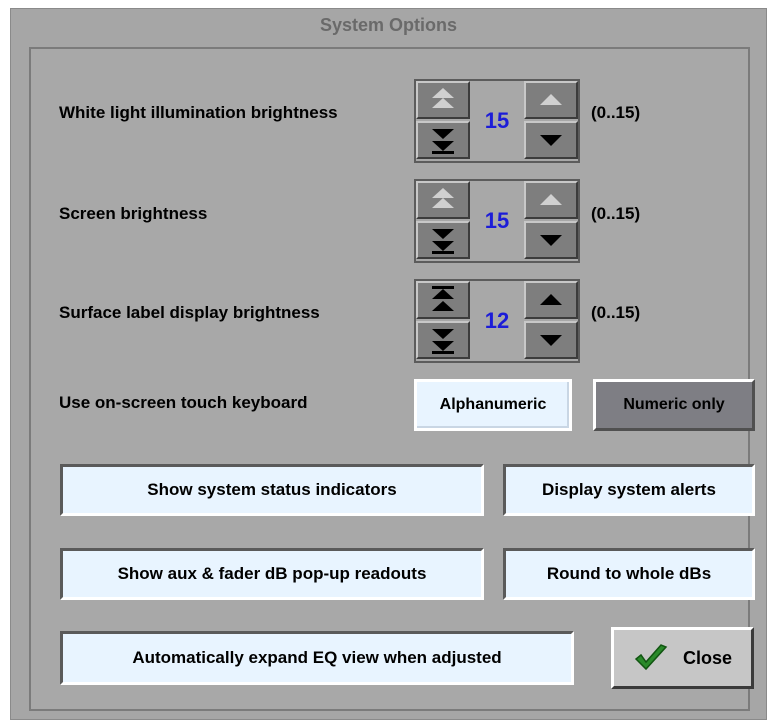  I want to click on screen-brightness-stepper: 15, so click(497, 221).